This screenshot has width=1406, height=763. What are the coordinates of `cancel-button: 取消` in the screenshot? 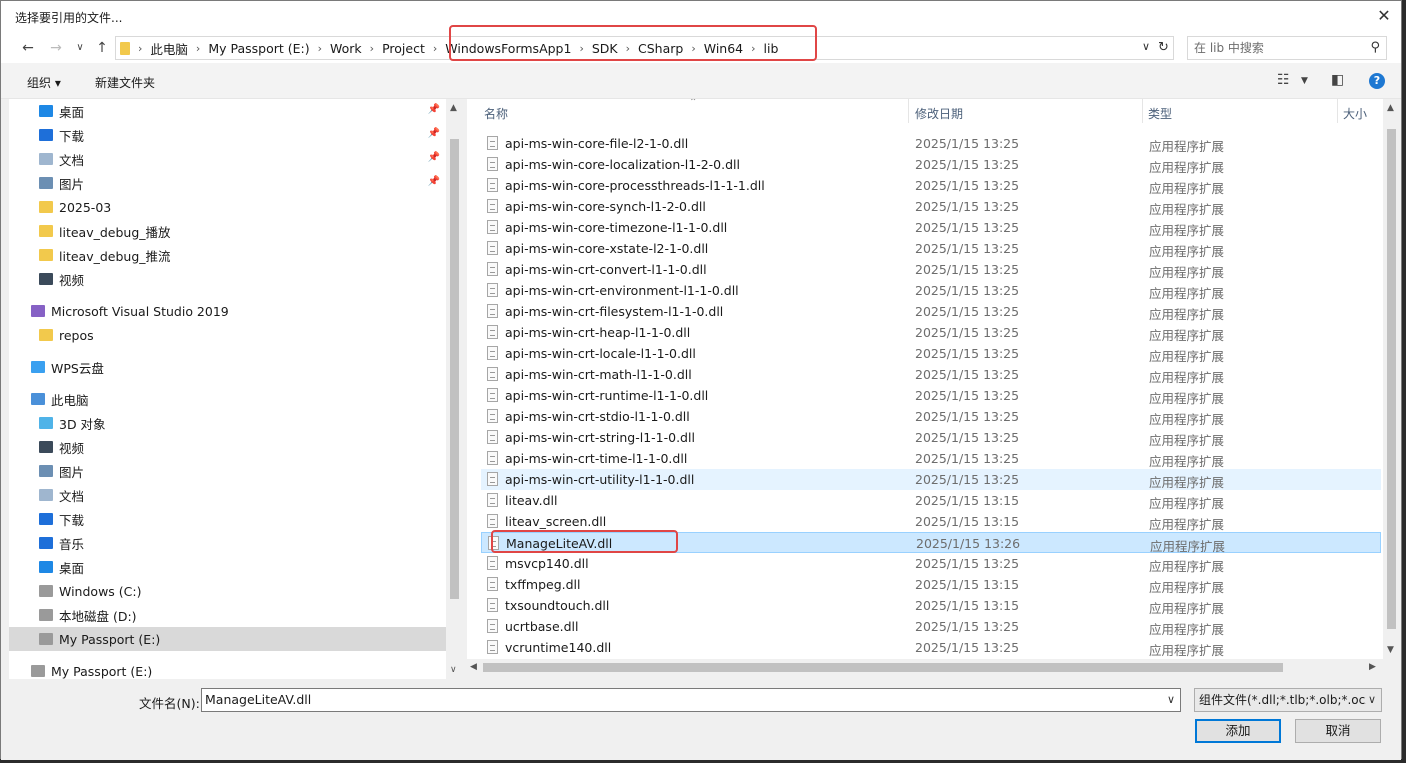 It's located at (1338, 731).